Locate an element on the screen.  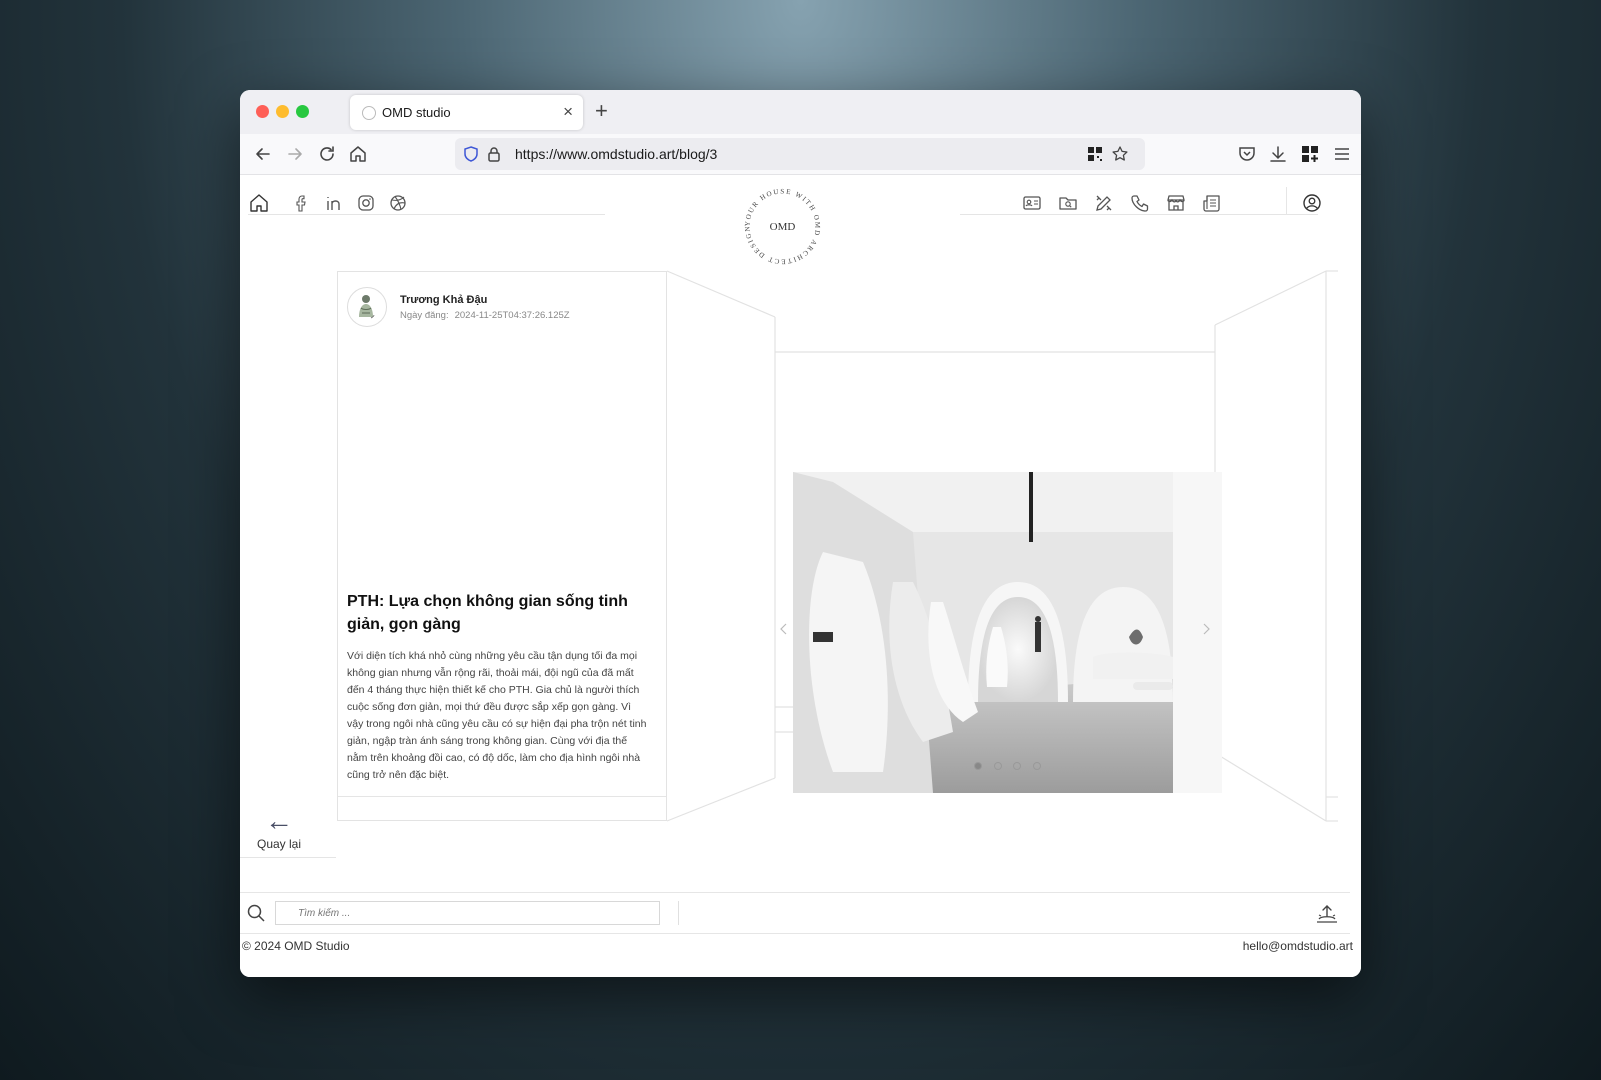
lock-icon is located at coordinates (494, 154).